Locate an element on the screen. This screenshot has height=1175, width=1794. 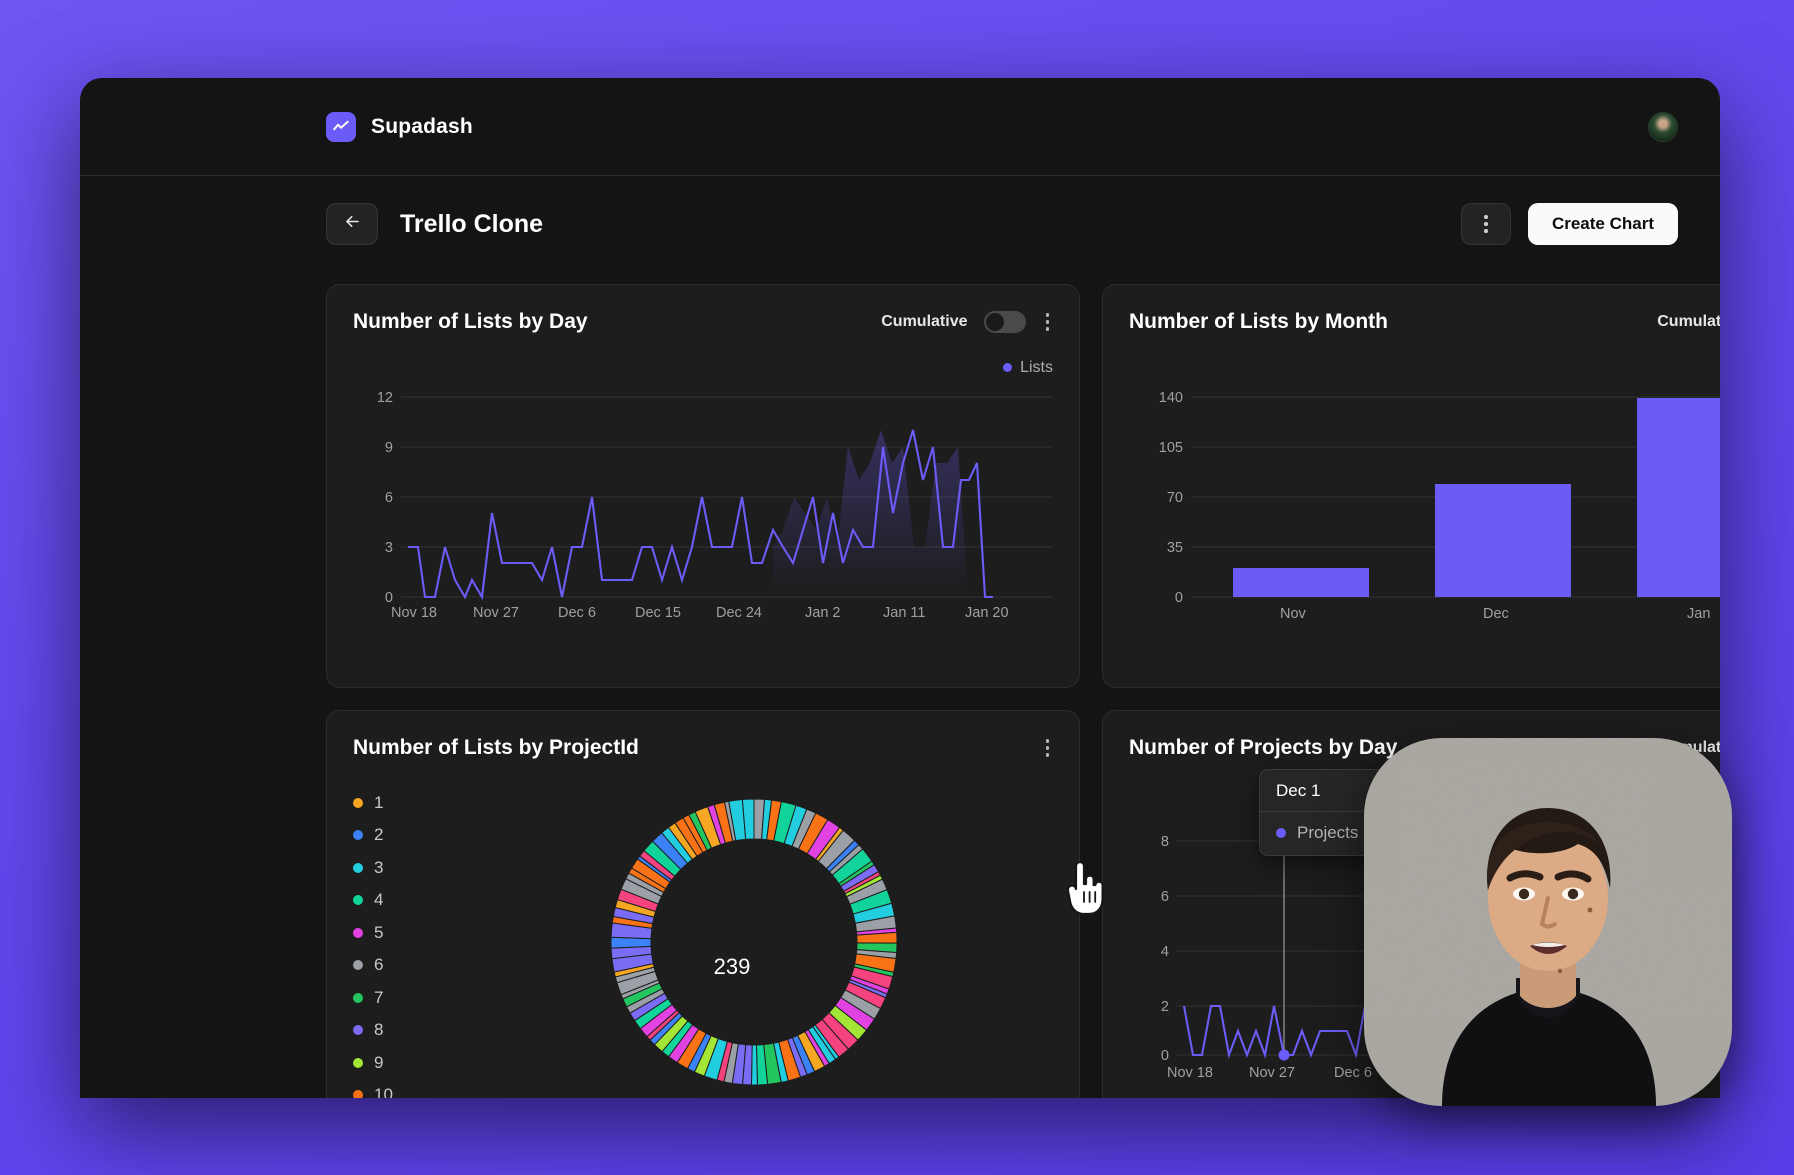
y-axis-ticks: 12 9 6 3 0 is located at coordinates (385, 498).